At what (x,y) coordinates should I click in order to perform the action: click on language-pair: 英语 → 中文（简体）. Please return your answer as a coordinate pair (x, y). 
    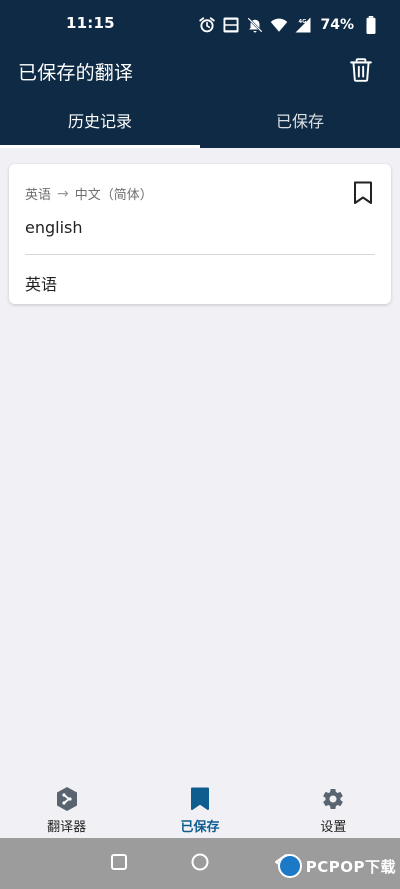
    Looking at the image, I should click on (89, 194).